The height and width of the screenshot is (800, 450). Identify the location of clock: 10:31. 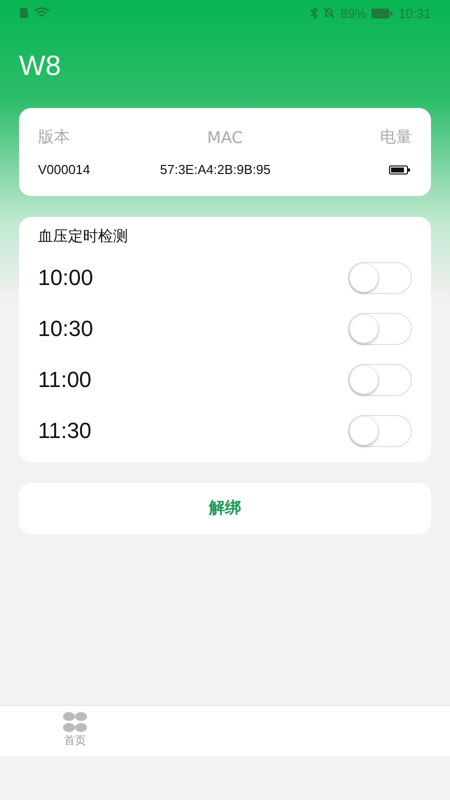
(414, 13).